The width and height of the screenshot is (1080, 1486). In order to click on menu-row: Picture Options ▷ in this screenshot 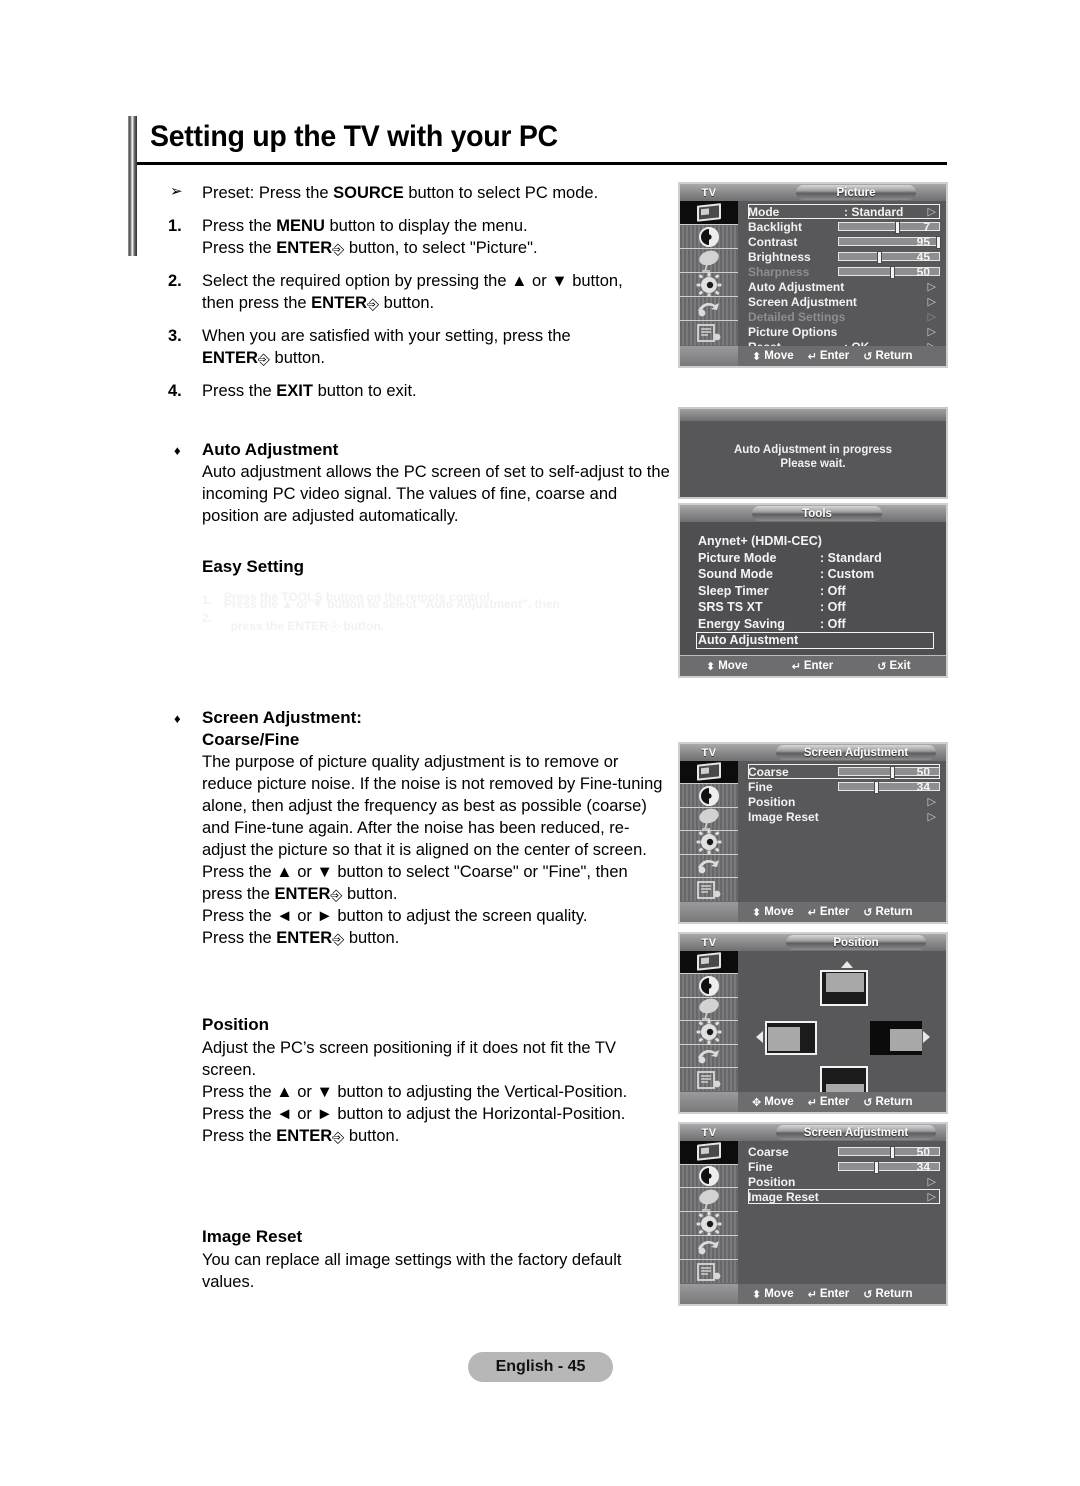, I will do `click(844, 331)`.